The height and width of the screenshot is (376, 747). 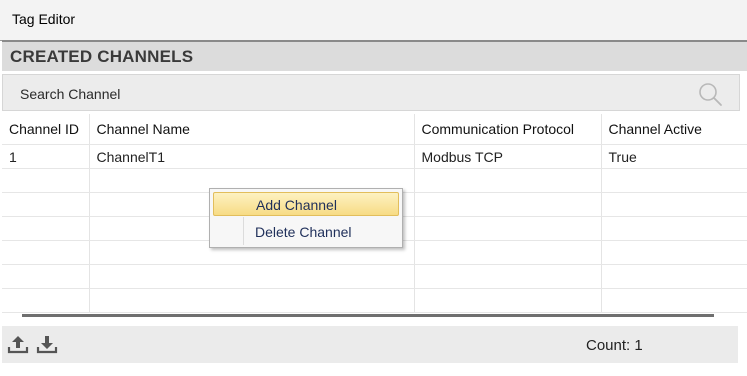 What do you see at coordinates (370, 344) in the screenshot?
I see `status-bar: Count: 1` at bounding box center [370, 344].